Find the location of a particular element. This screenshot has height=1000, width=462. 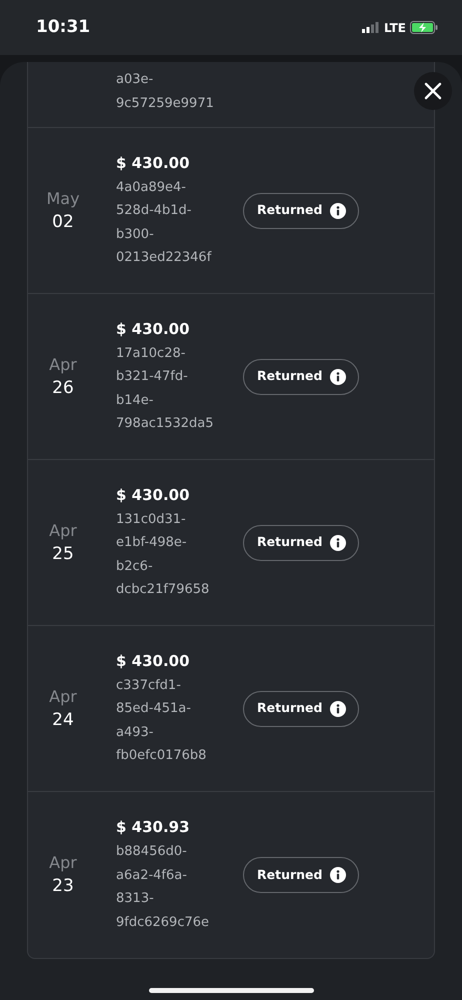

transaction-id: 8313- is located at coordinates (135, 899).